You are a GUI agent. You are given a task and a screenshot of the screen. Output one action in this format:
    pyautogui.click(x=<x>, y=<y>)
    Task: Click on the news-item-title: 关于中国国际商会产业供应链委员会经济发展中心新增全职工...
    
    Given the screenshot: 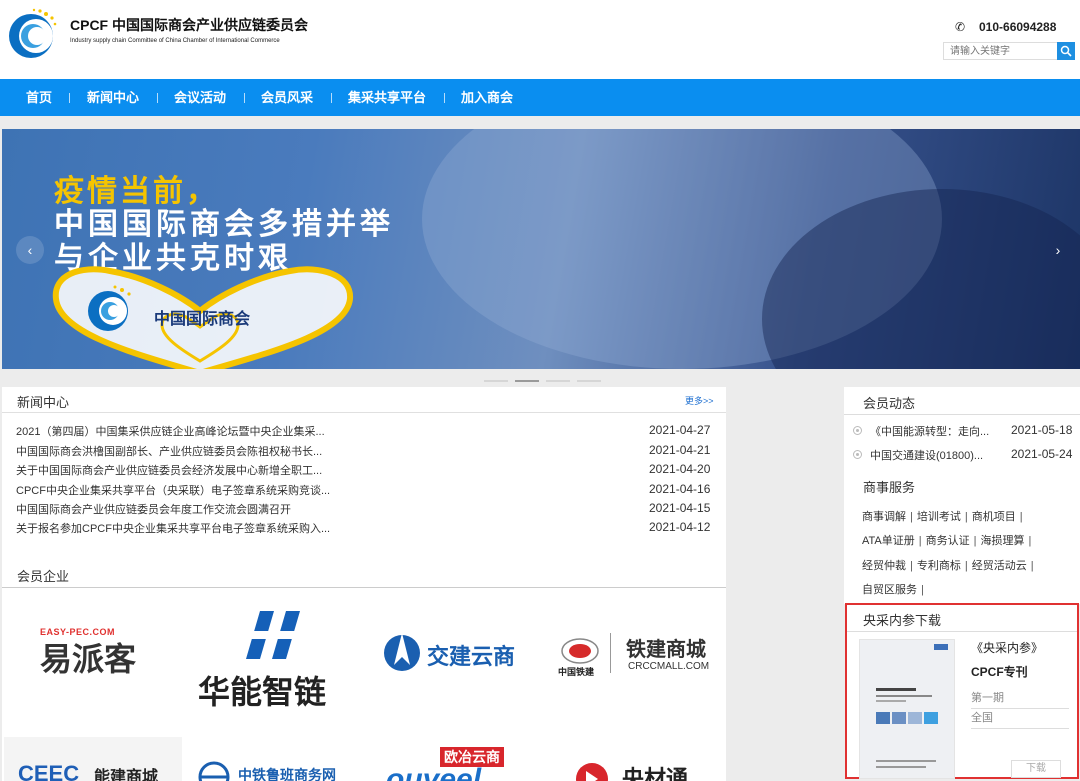 What is the action you would take?
    pyautogui.click(x=169, y=470)
    